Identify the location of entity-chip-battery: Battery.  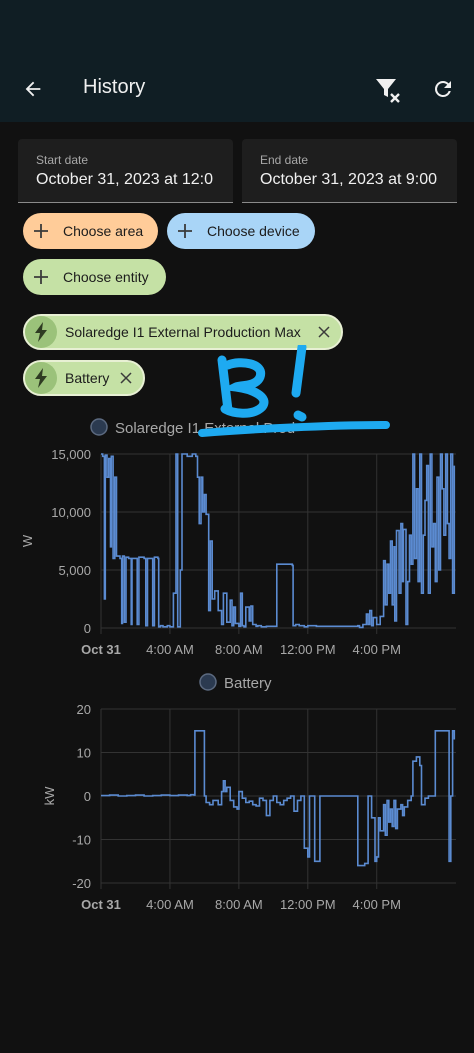
(84, 378).